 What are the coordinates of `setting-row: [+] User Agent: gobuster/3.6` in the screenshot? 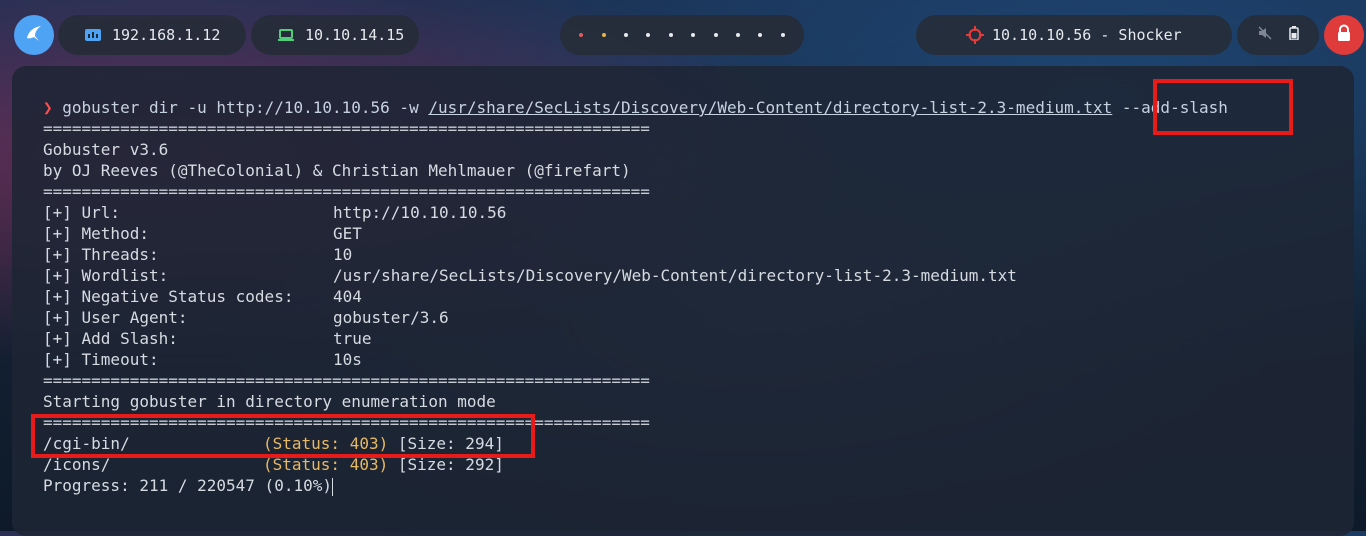 It's located at (635, 317).